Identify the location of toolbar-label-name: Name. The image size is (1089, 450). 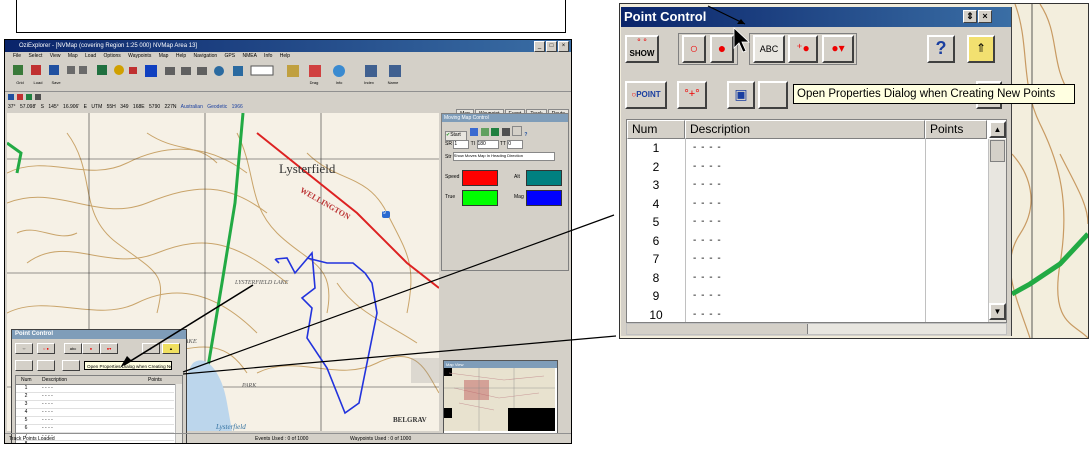
(393, 82).